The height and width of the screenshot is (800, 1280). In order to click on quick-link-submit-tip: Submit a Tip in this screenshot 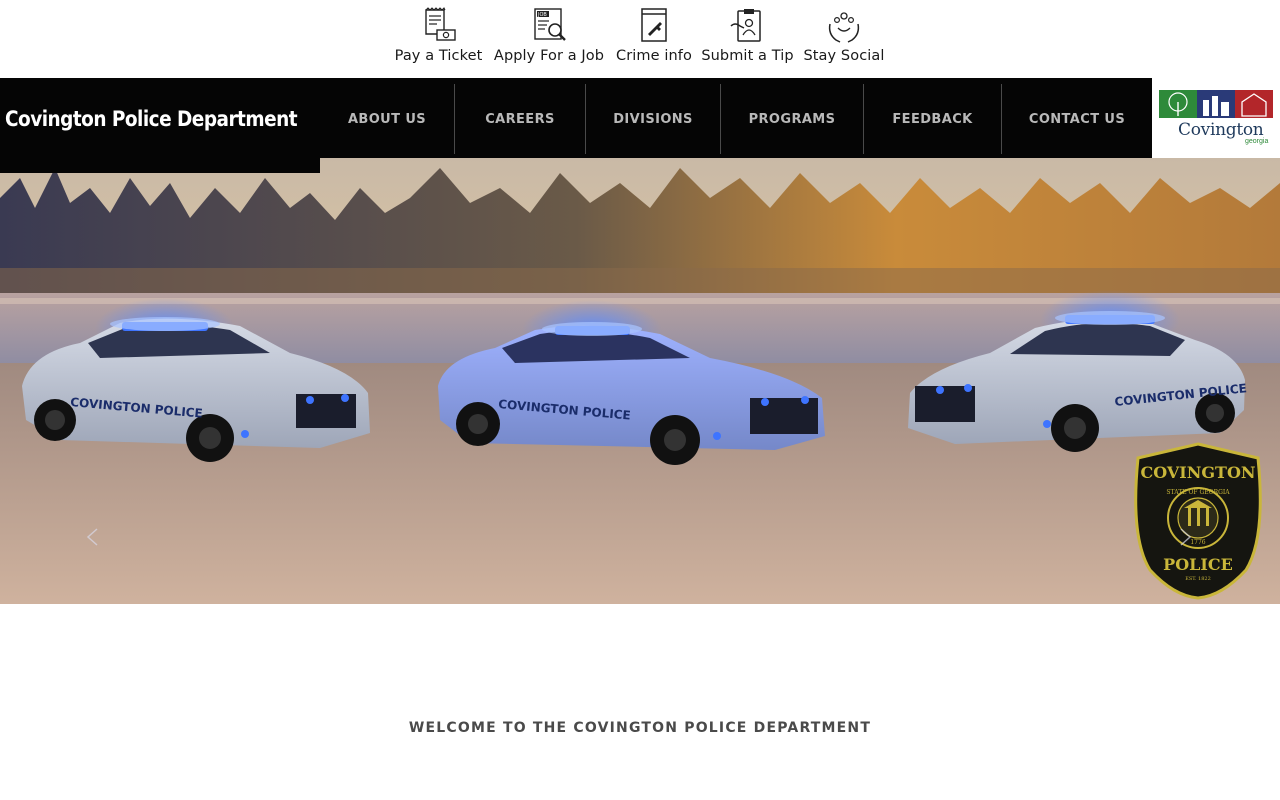, I will do `click(747, 35)`.